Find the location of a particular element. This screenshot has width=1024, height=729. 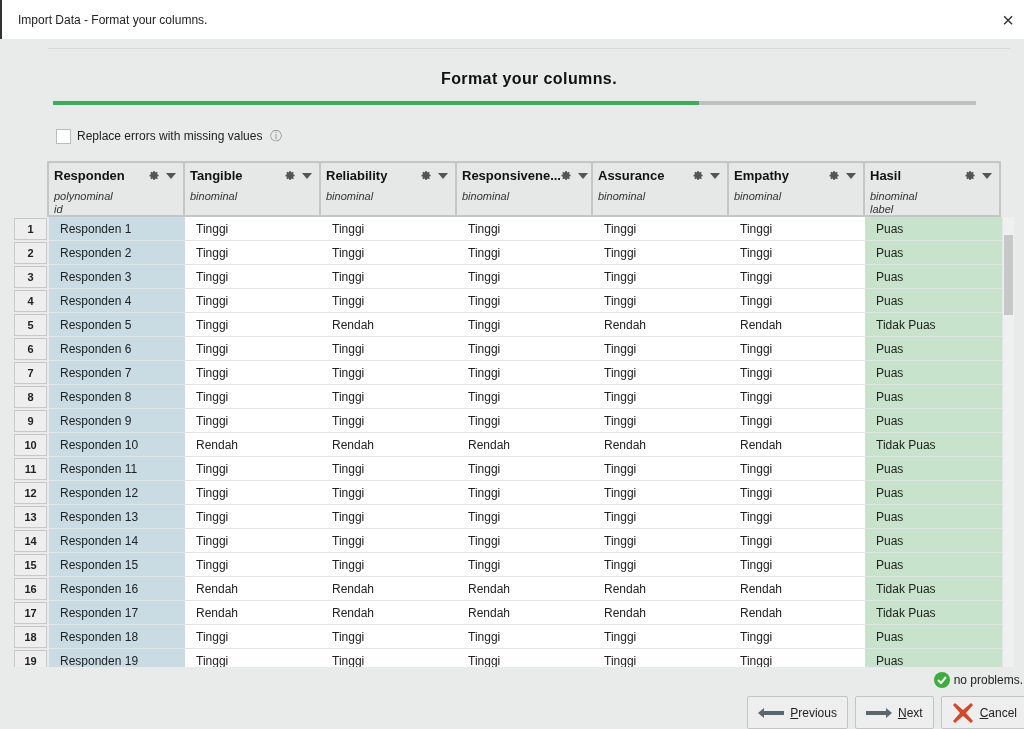

row-number: 5 is located at coordinates (30, 325).